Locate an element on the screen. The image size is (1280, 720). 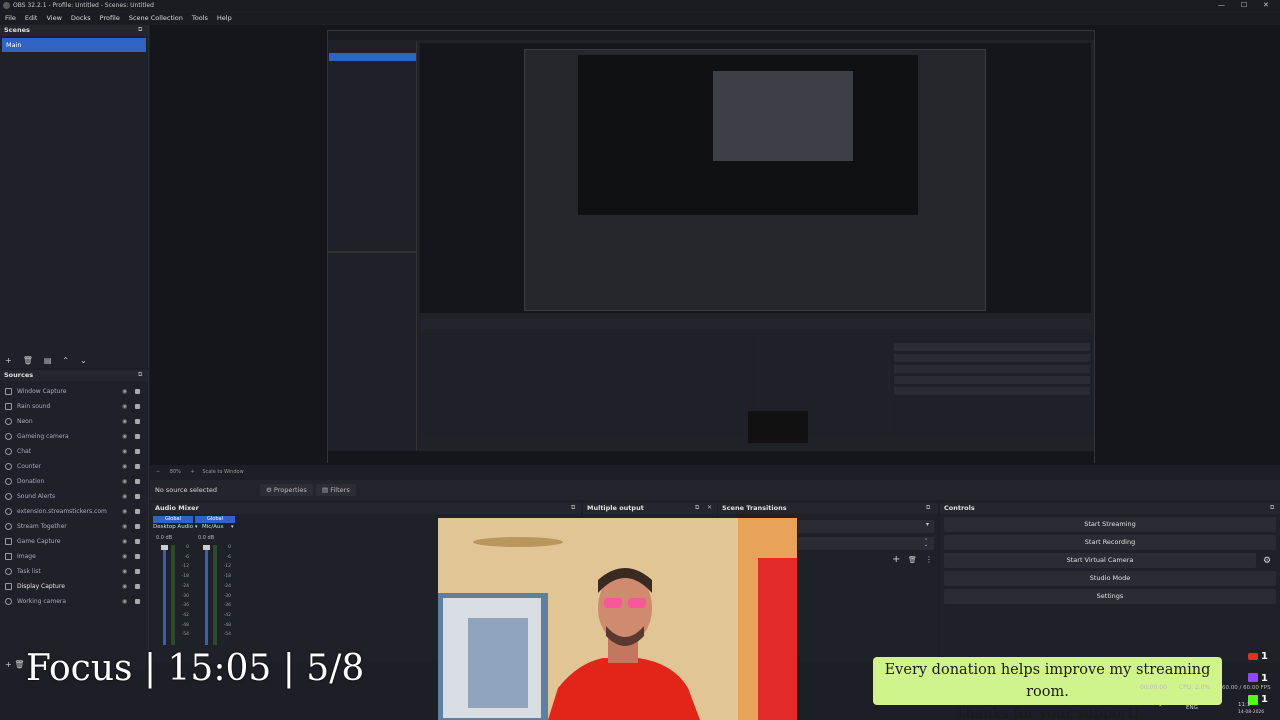
desktop-volume-slider is located at coordinates (164, 595).